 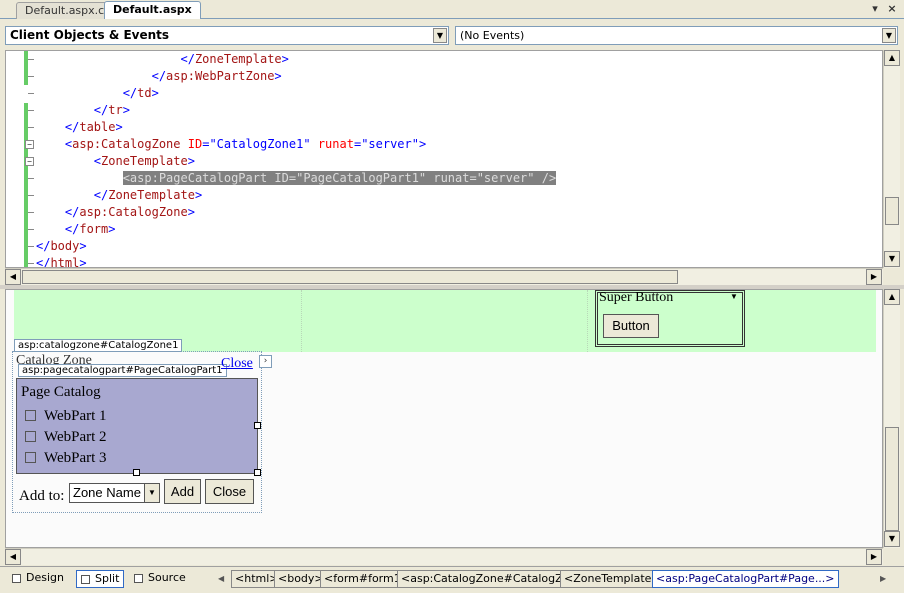 I want to click on smart-tag-chevron-icon: ›, so click(x=265, y=361).